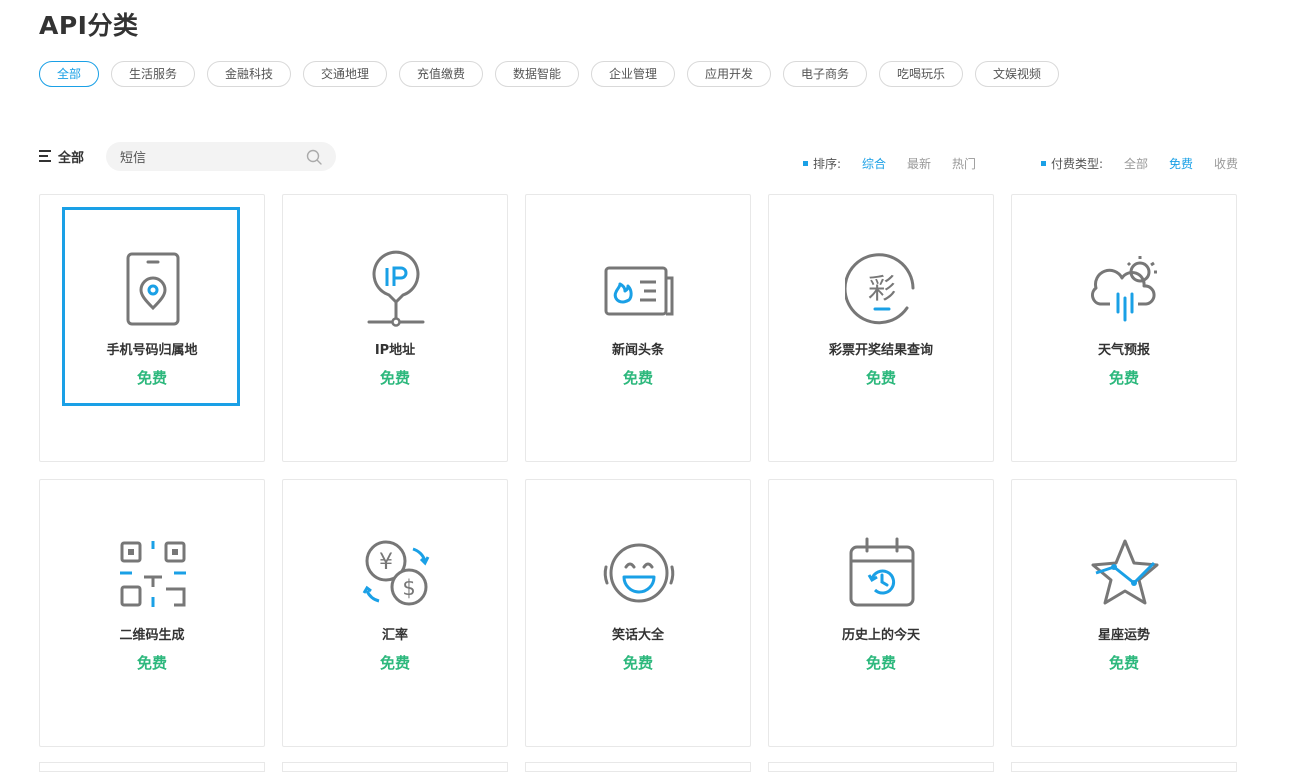  What do you see at coordinates (71, 158) in the screenshot?
I see `all-filter-label: 全部` at bounding box center [71, 158].